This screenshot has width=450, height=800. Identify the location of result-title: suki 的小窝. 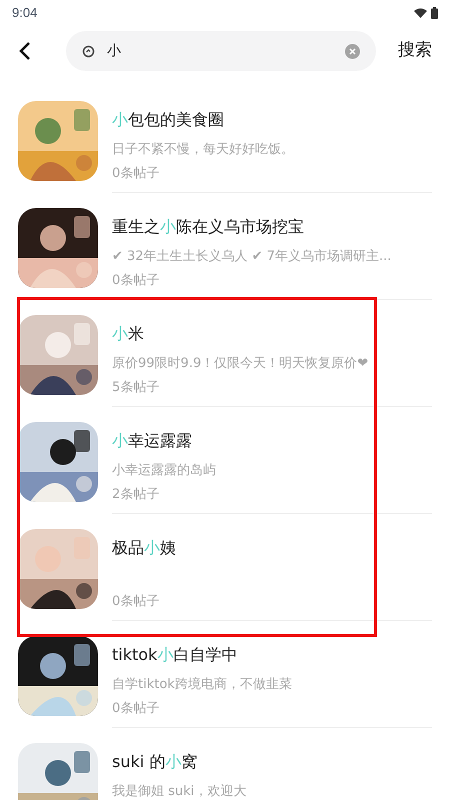
(155, 762).